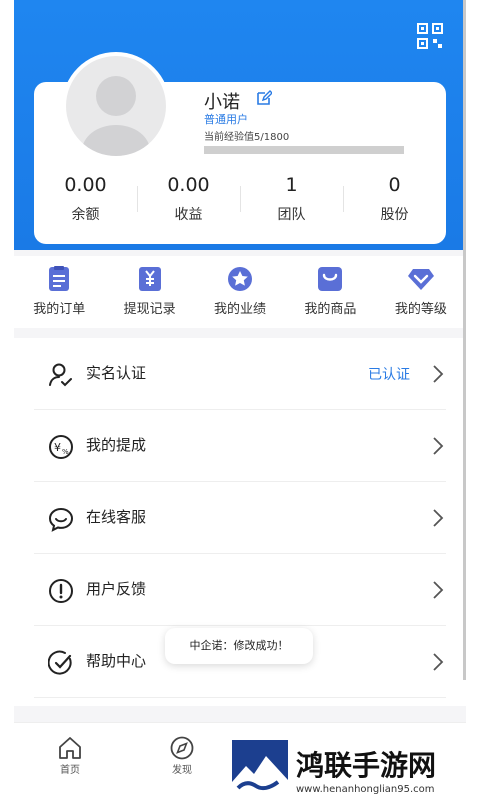  Describe the element at coordinates (394, 202) in the screenshot. I see `stat-shares: 0 股份` at that location.